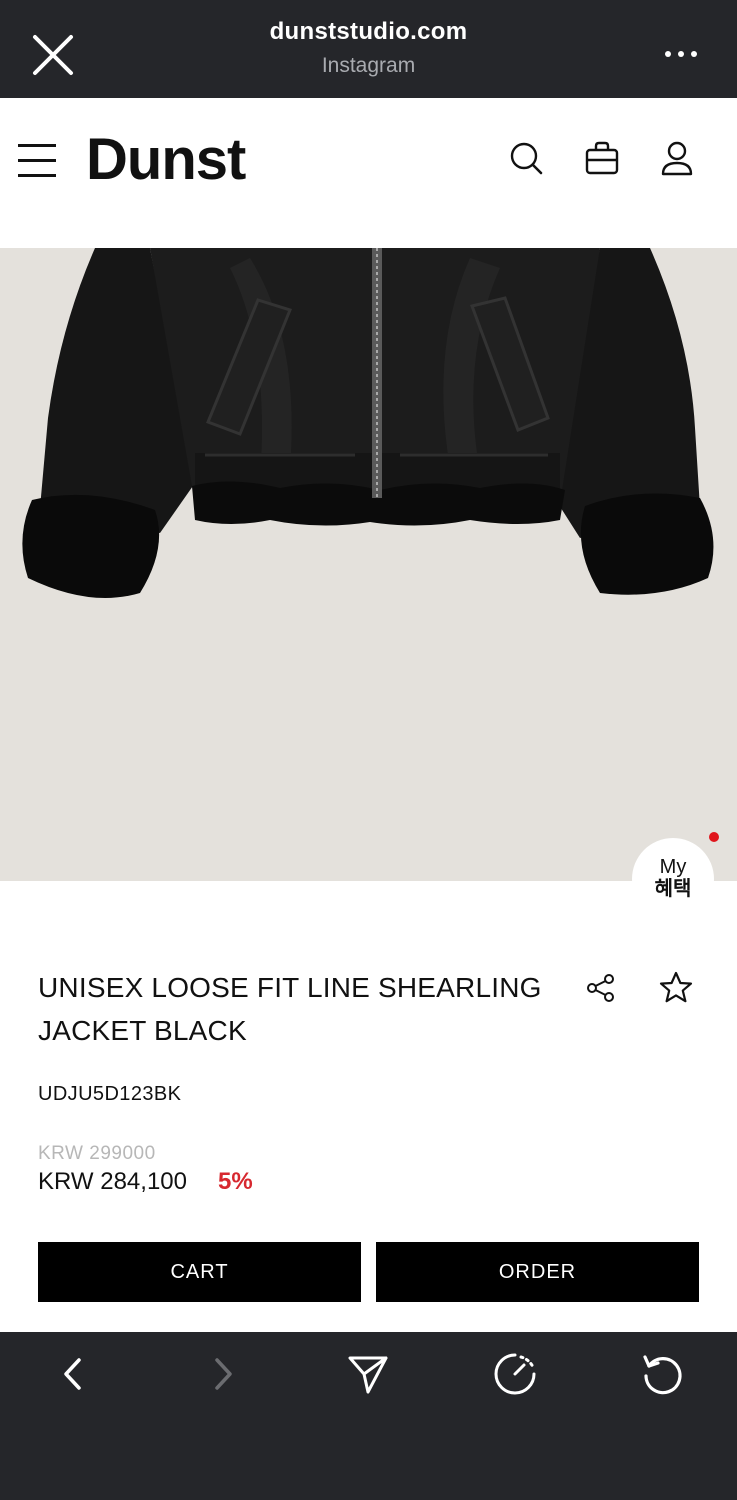 This screenshot has height=1500, width=737. I want to click on source-app: Instagram, so click(368, 65).